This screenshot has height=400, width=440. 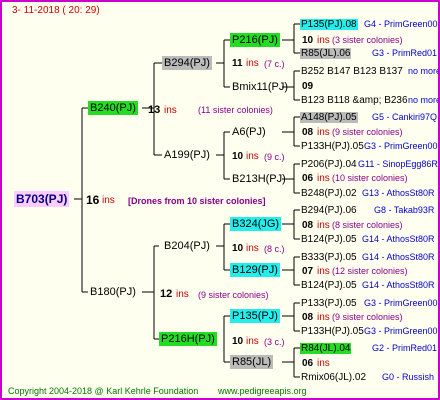 What do you see at coordinates (274, 249) in the screenshot?
I see `gen2-note-2: (8 c.)` at bounding box center [274, 249].